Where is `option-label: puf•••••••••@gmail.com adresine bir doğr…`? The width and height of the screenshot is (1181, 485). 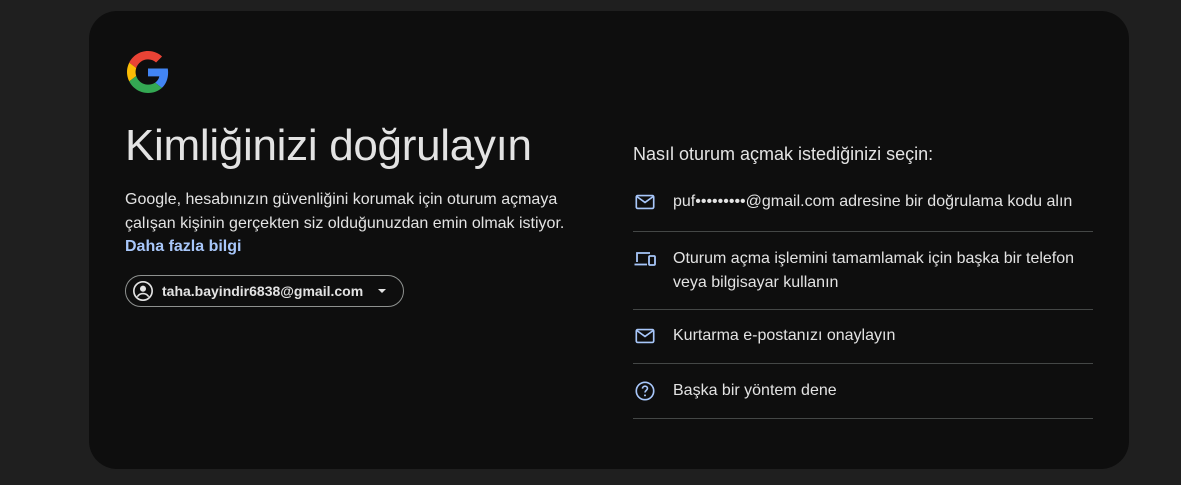 option-label: puf•••••••••@gmail.com adresine bir doğr… is located at coordinates (873, 201).